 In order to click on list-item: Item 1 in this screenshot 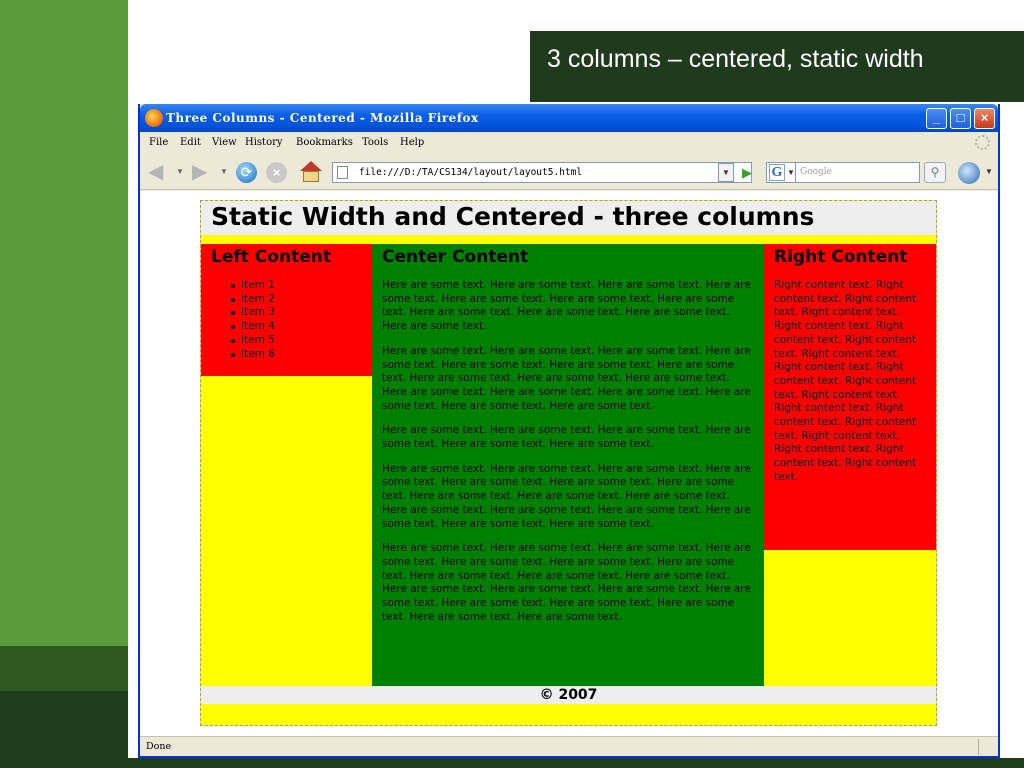, I will do `click(301, 286)`.